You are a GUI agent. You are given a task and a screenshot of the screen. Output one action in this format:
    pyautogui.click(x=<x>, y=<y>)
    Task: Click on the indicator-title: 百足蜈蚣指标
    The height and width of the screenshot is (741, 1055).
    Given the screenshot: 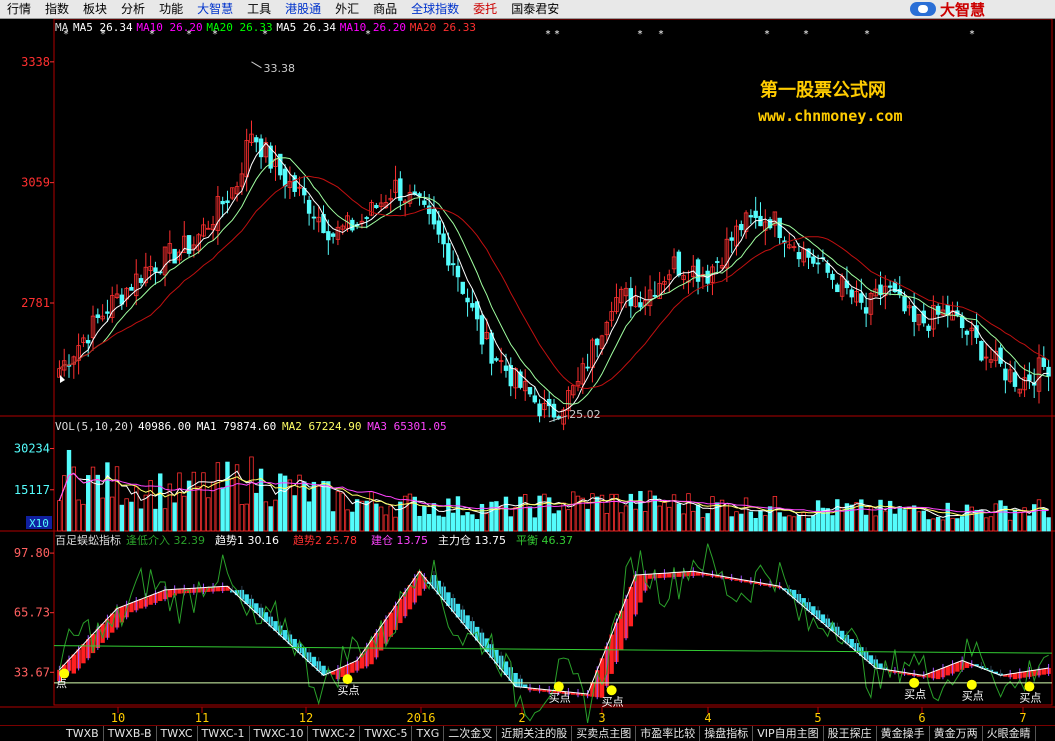 What is the action you would take?
    pyautogui.click(x=88, y=540)
    